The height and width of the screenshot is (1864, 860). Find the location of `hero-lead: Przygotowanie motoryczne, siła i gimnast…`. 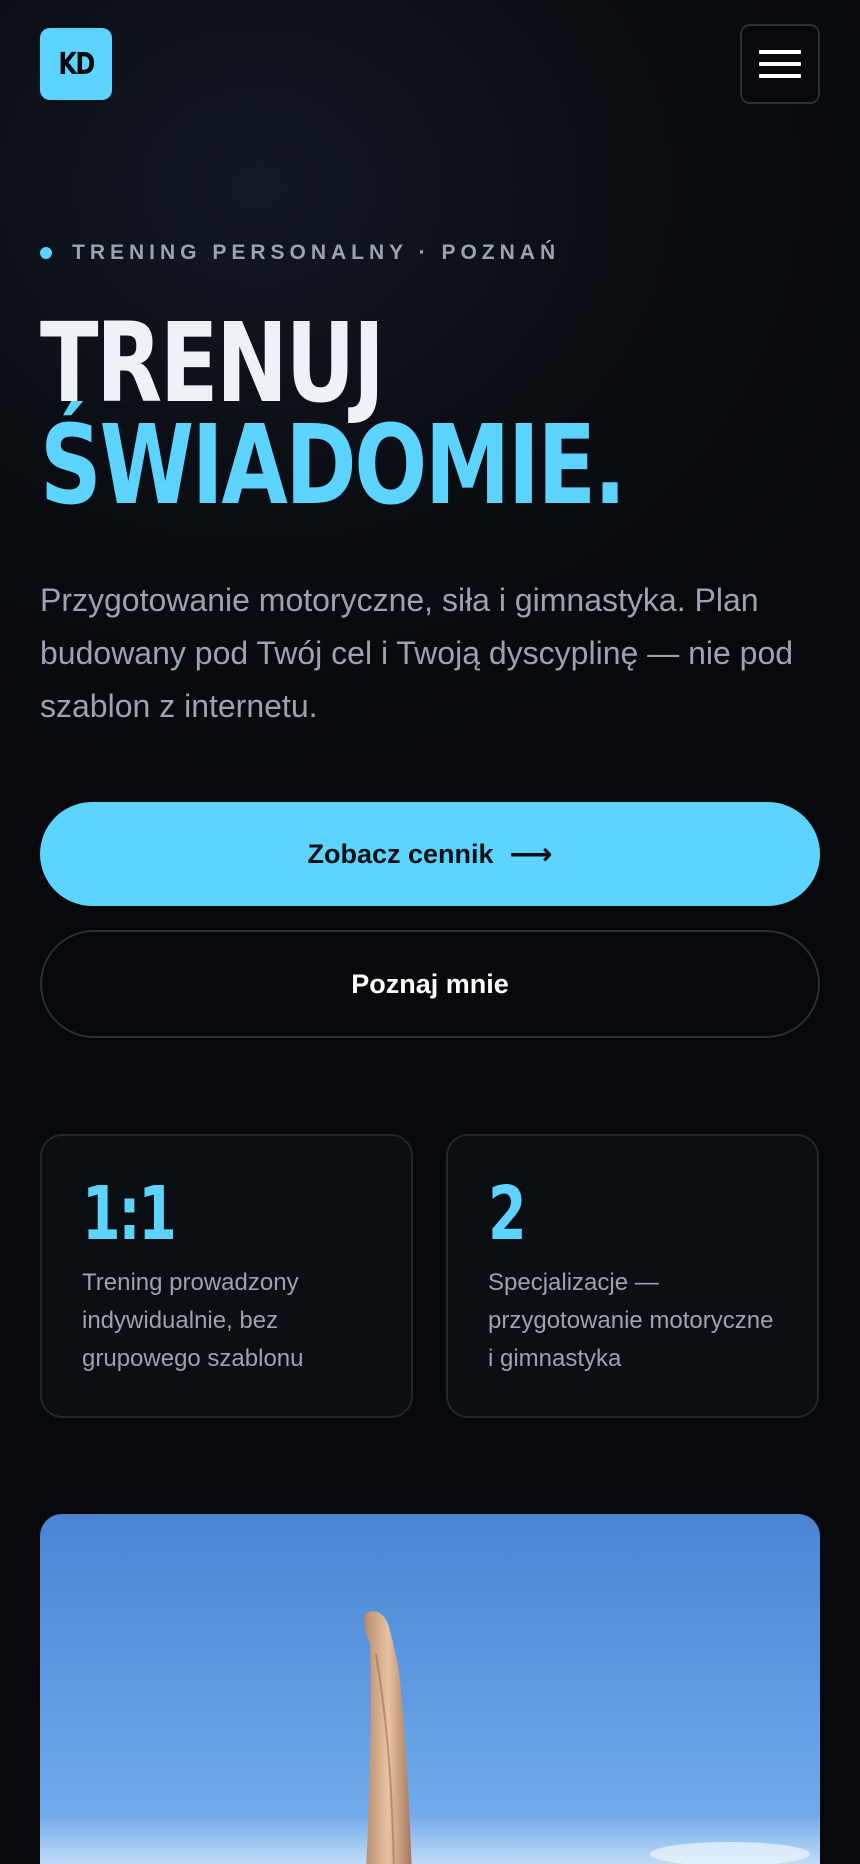

hero-lead: Przygotowanie motoryczne, siła i gimnast… is located at coordinates (417, 653).